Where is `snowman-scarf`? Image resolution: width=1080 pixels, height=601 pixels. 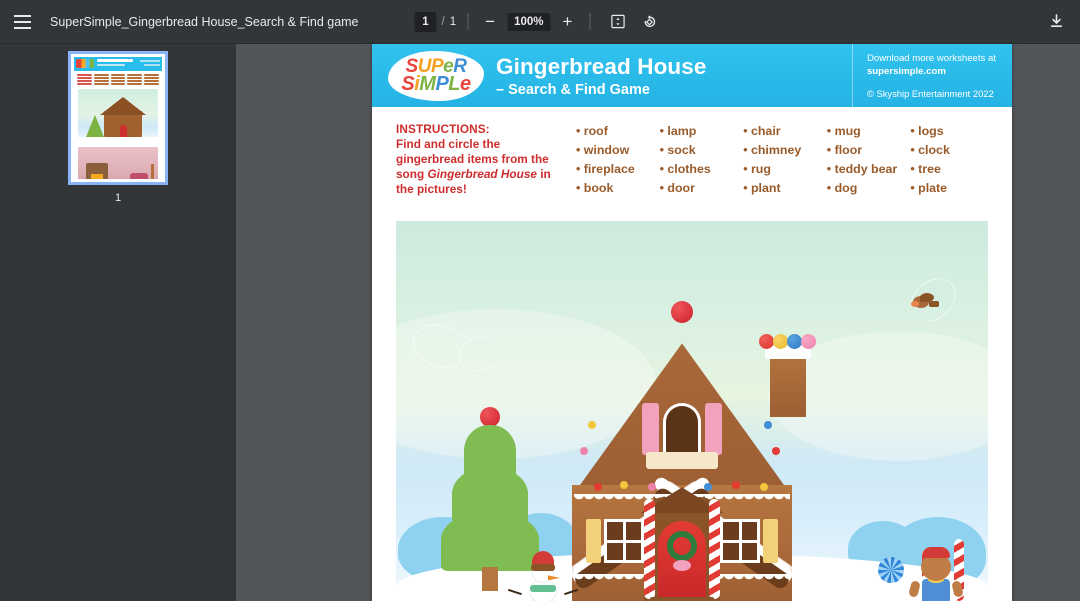 snowman-scarf is located at coordinates (543, 589).